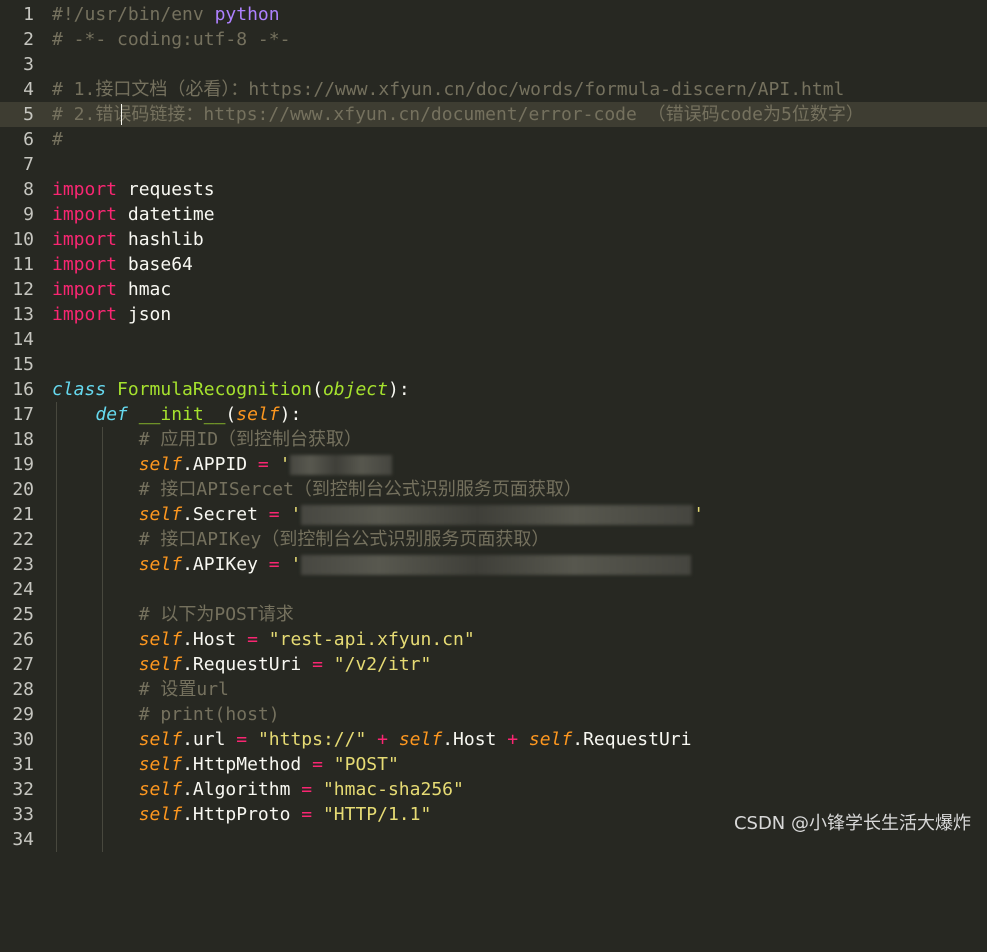  I want to click on module-name: datetime, so click(166, 214).